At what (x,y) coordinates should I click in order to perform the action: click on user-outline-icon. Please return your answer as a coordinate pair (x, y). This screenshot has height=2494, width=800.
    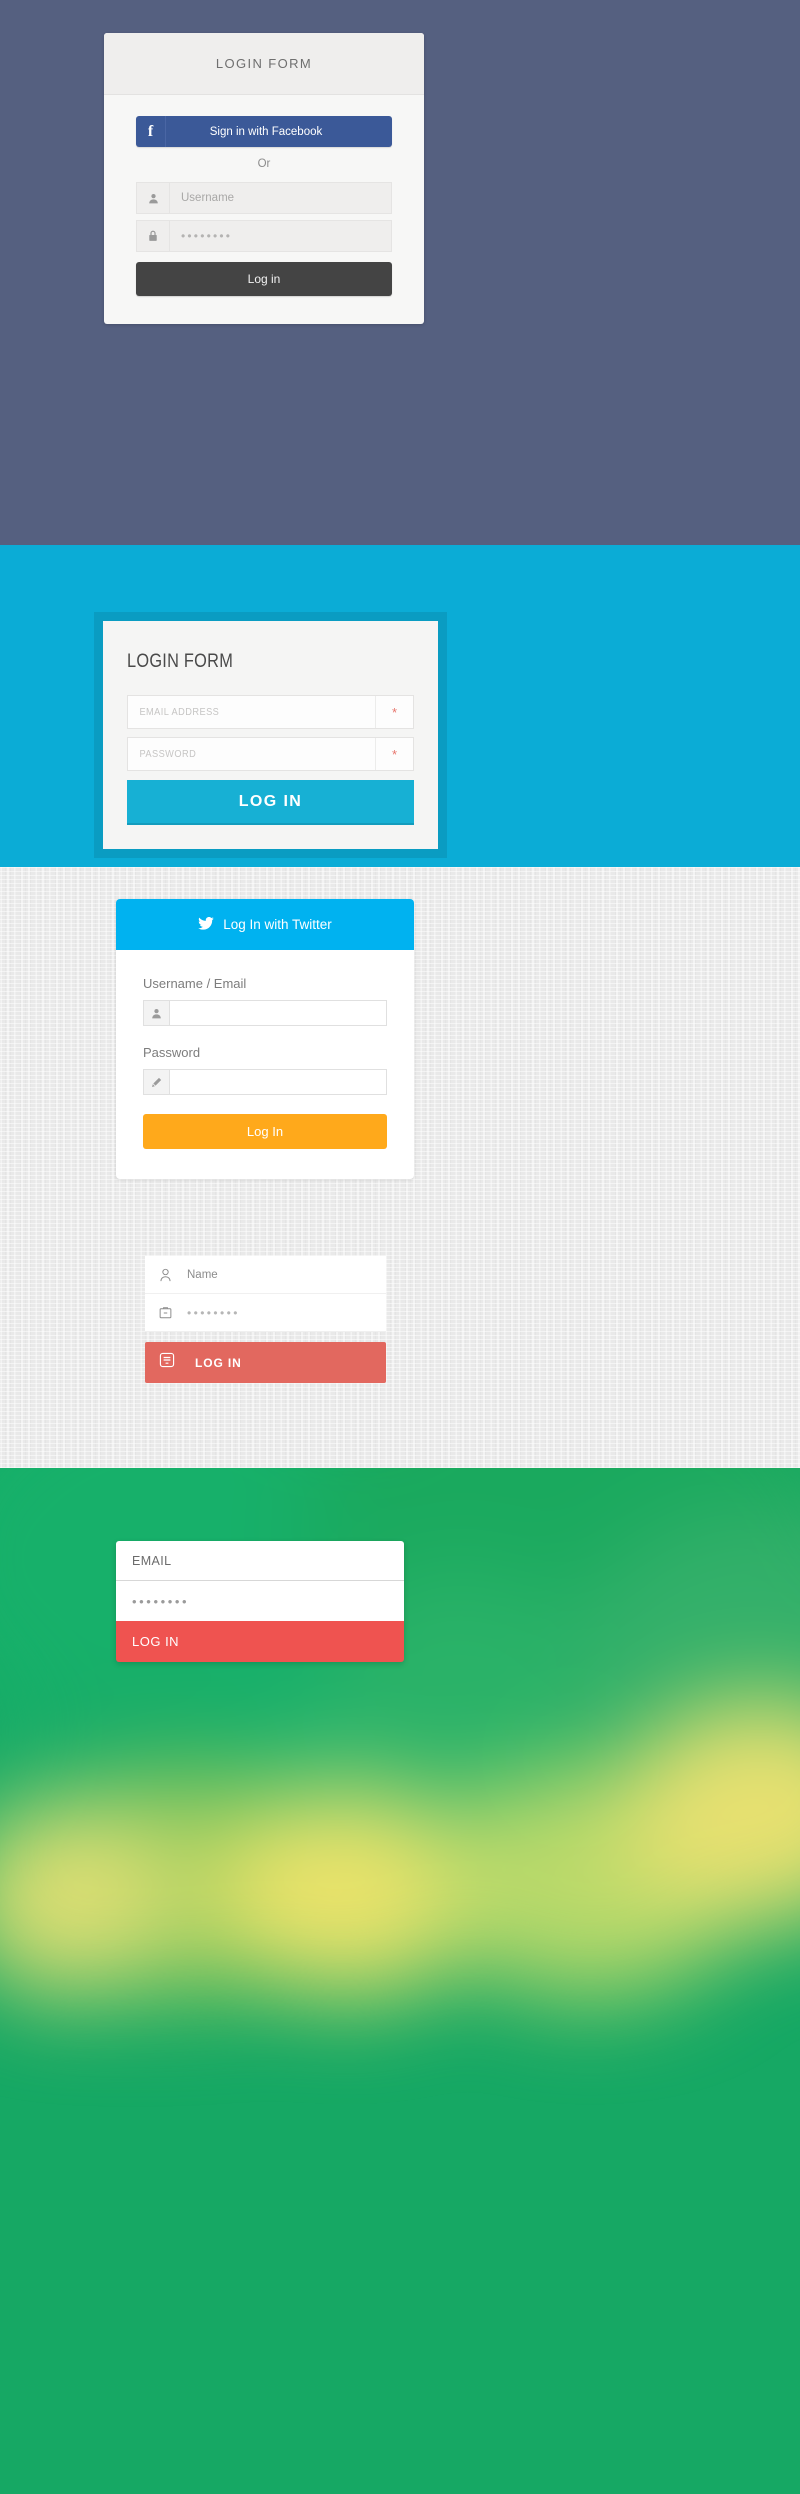
    Looking at the image, I should click on (173, 1275).